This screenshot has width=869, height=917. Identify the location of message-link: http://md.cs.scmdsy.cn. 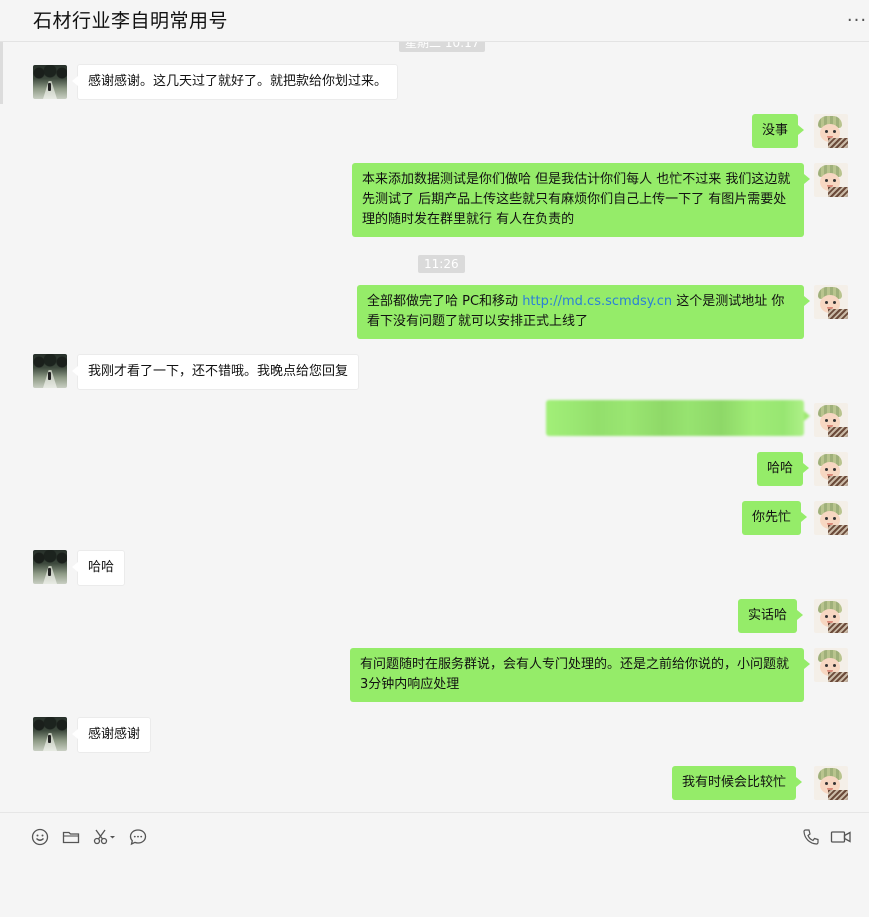
(597, 301).